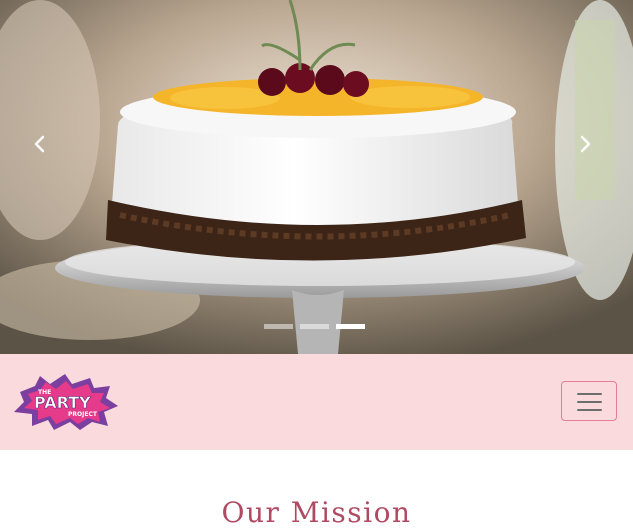 The image size is (633, 530). I want to click on navbar-toggler-button, so click(589, 401).